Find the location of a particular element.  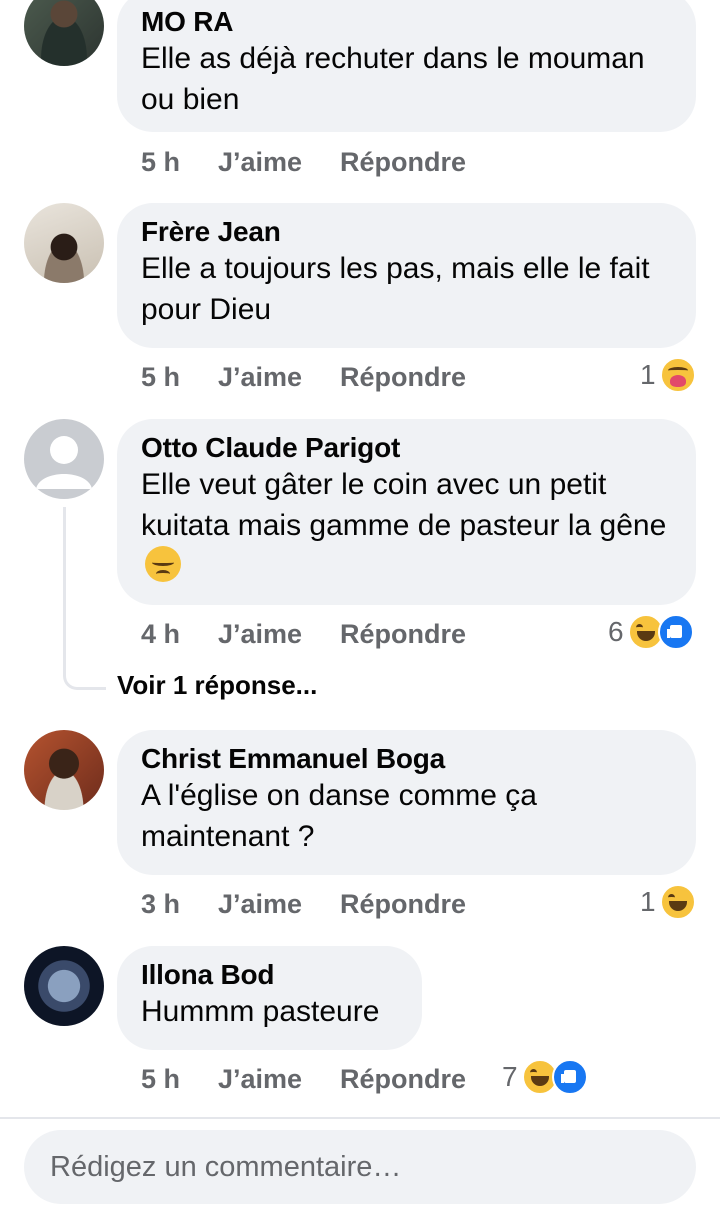

comment-time: 3 h is located at coordinates (160, 904).